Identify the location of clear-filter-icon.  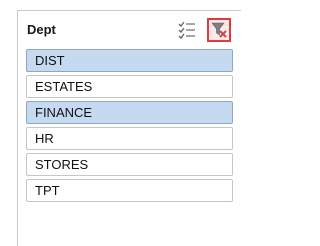
(219, 30).